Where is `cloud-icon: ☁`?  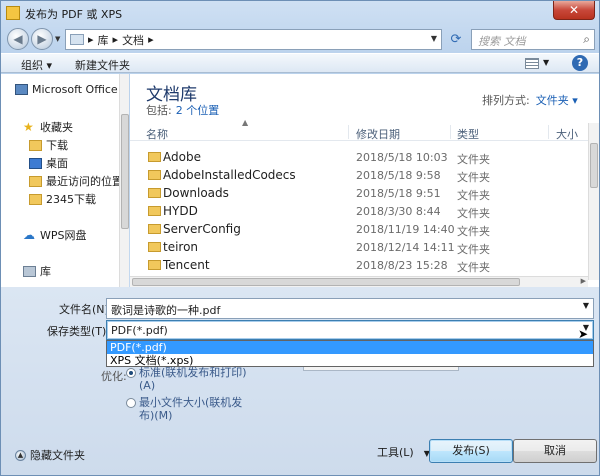 cloud-icon: ☁ is located at coordinates (29, 234).